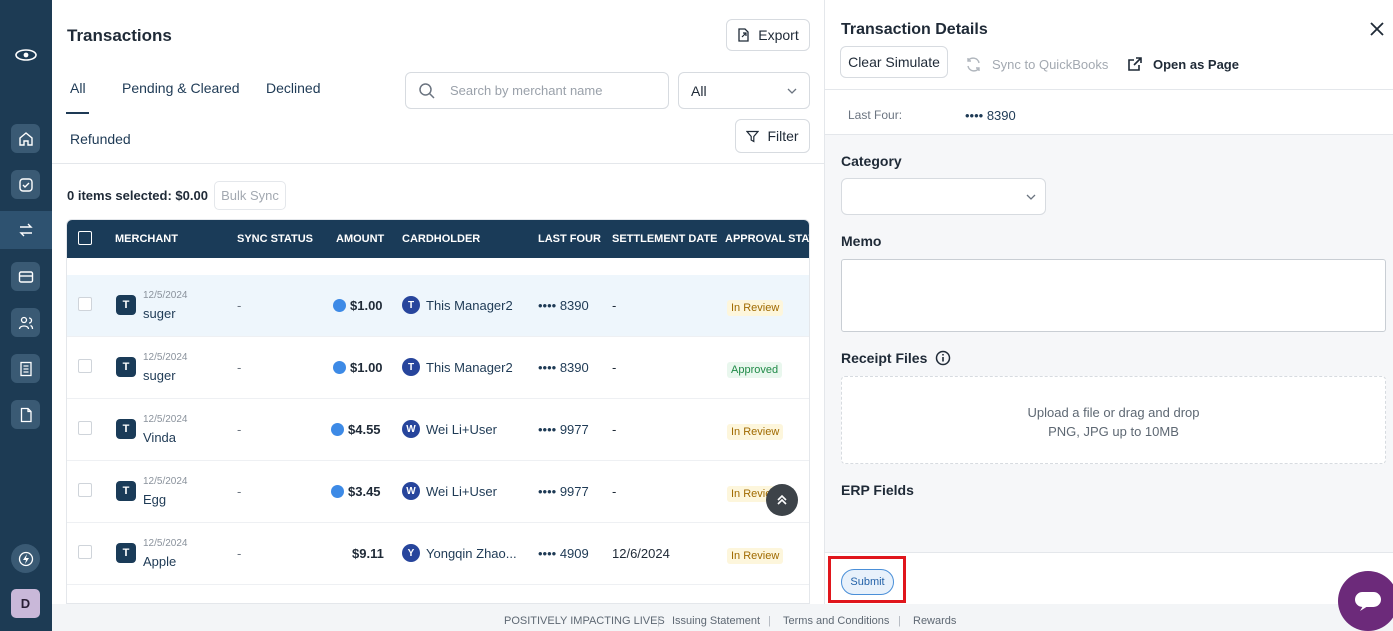  I want to click on upload-instruction: Upload a file or drag and drop, so click(1113, 412).